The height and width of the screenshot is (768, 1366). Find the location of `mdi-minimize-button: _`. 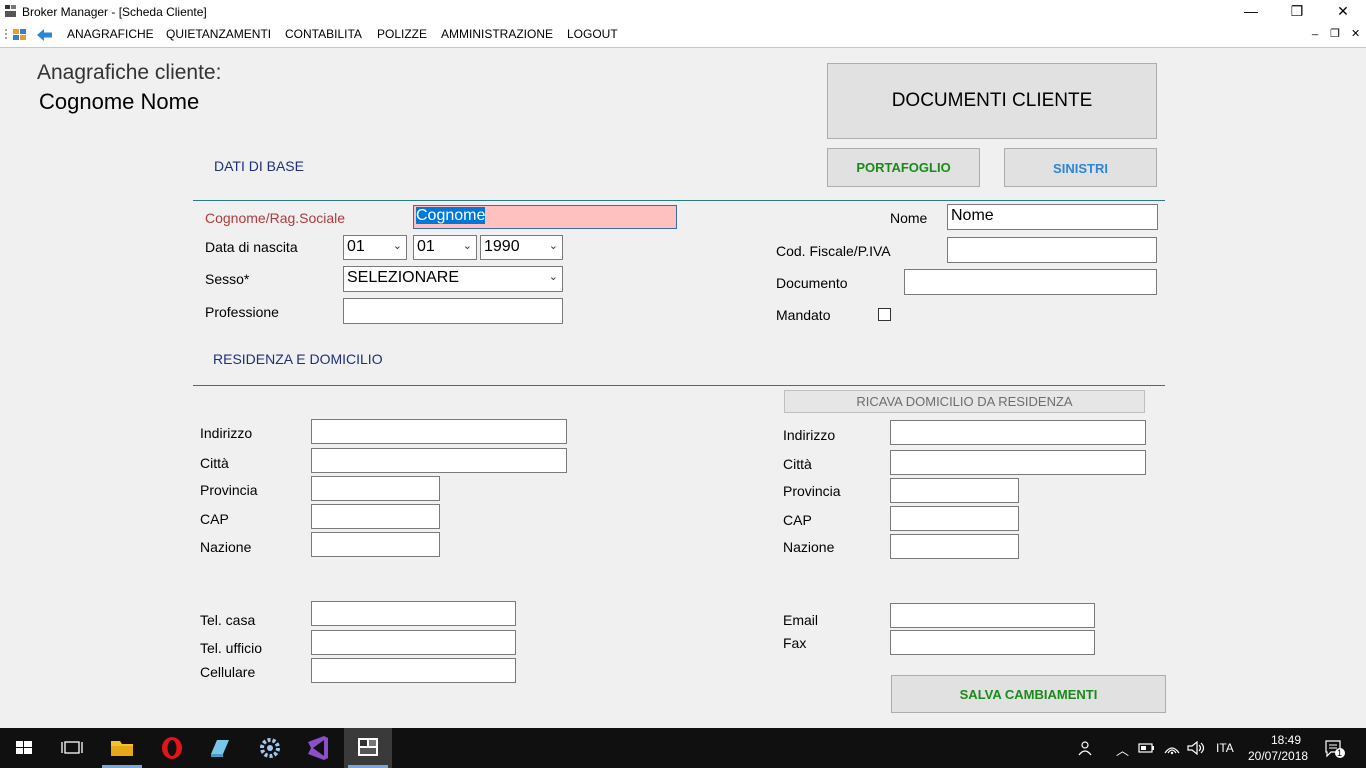

mdi-minimize-button: _ is located at coordinates (1315, 30).